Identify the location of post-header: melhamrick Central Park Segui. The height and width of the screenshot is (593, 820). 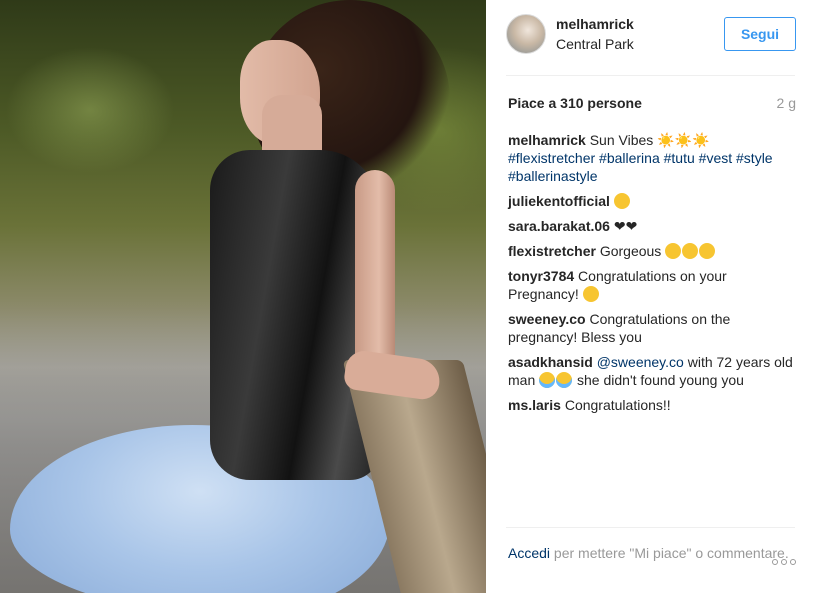
(652, 36).